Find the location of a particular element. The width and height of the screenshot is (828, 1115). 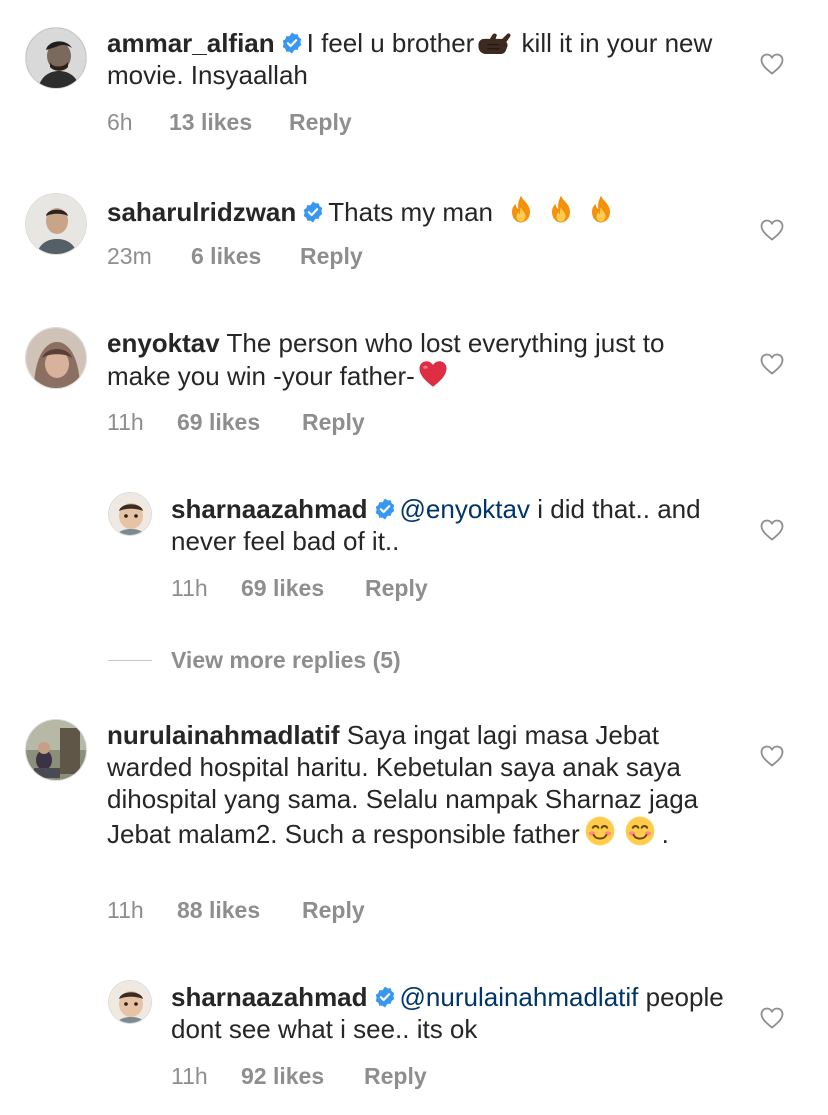

comment-username: nurulainahmadlatif is located at coordinates (223, 735).